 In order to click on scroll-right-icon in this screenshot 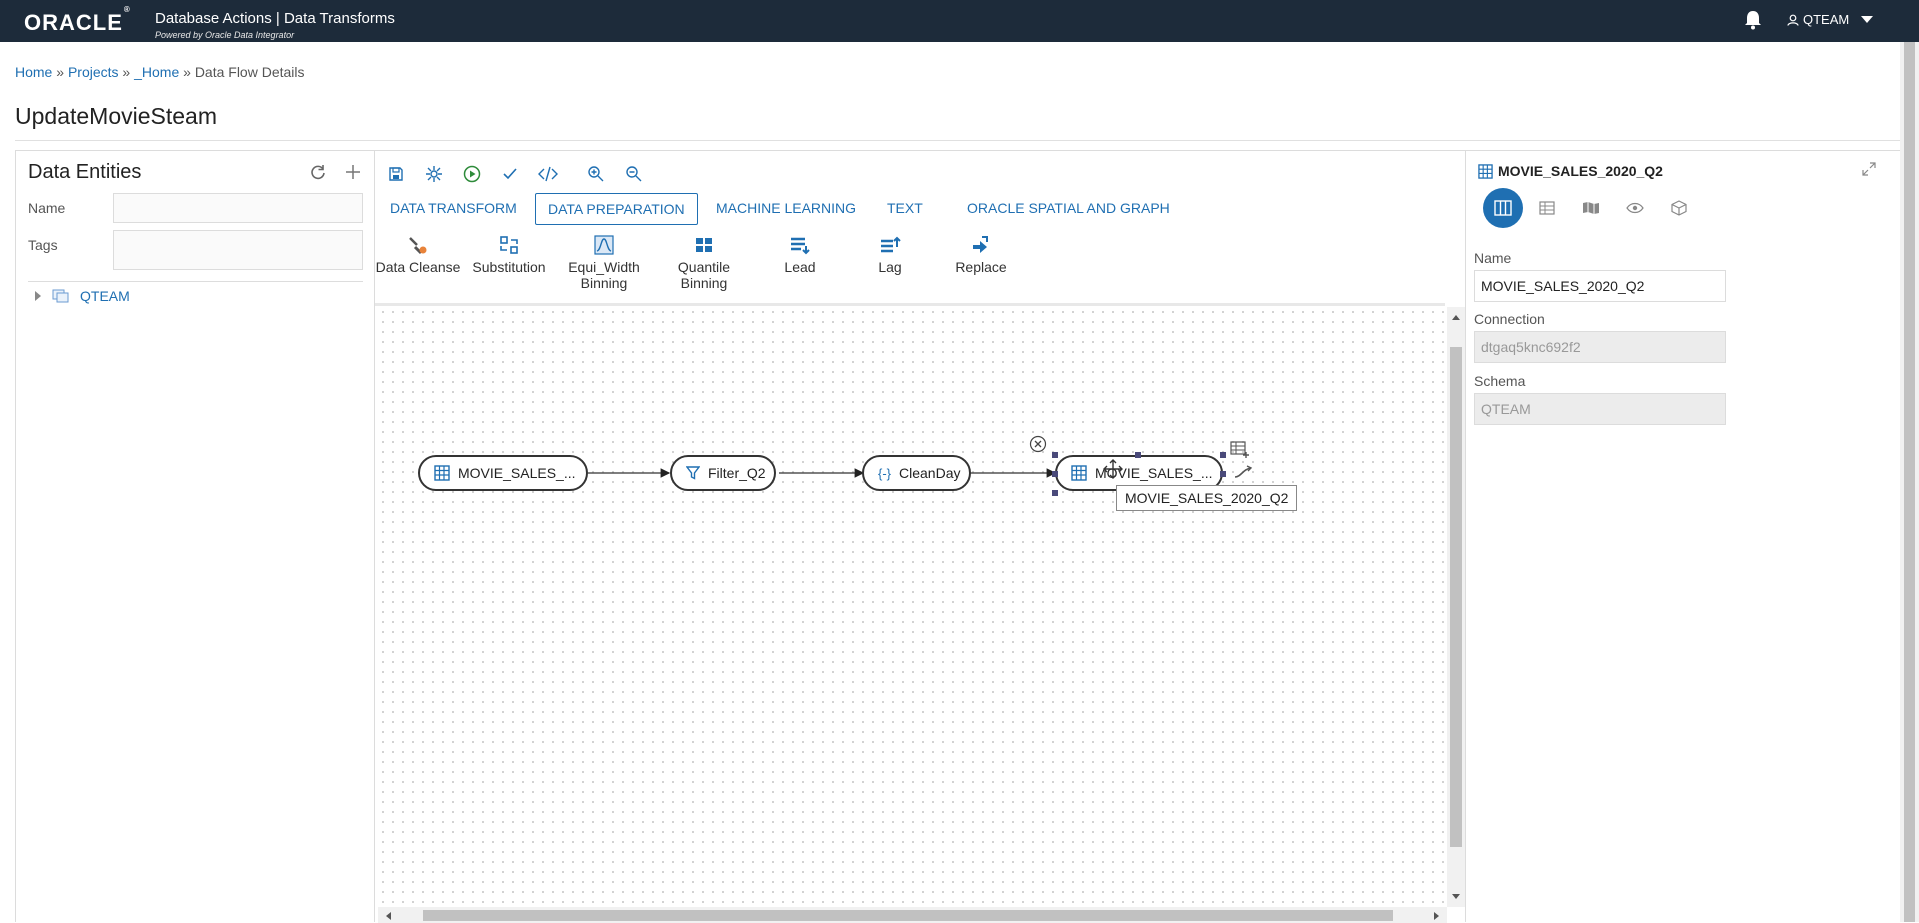, I will do `click(1437, 916)`.